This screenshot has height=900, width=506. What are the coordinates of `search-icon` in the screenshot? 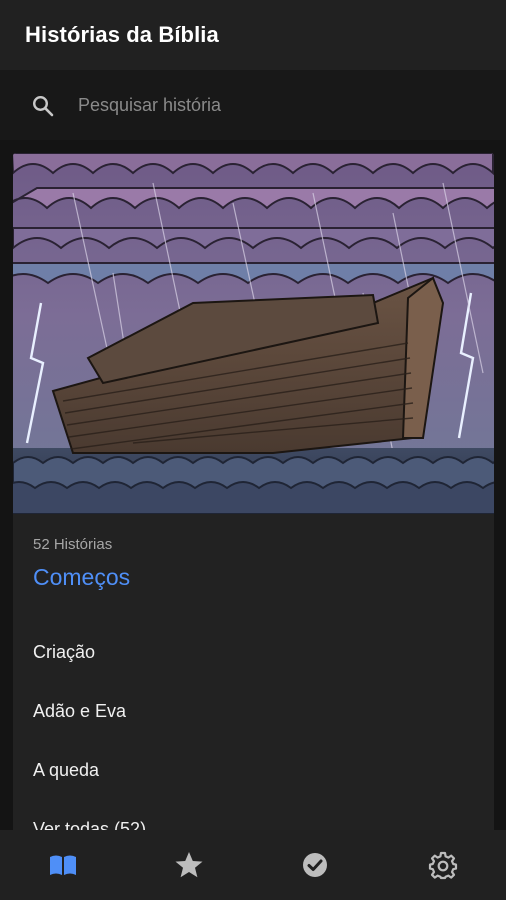 It's located at (43, 106).